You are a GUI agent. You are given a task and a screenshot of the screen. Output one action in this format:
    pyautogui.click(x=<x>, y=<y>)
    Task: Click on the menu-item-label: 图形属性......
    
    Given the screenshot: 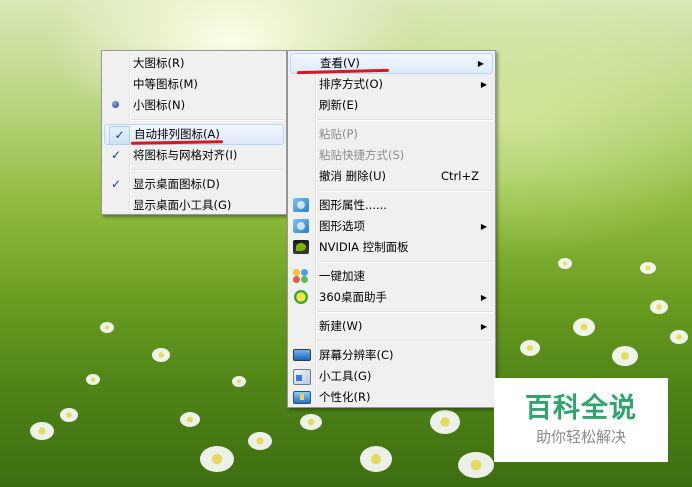 What is the action you would take?
    pyautogui.click(x=353, y=205)
    